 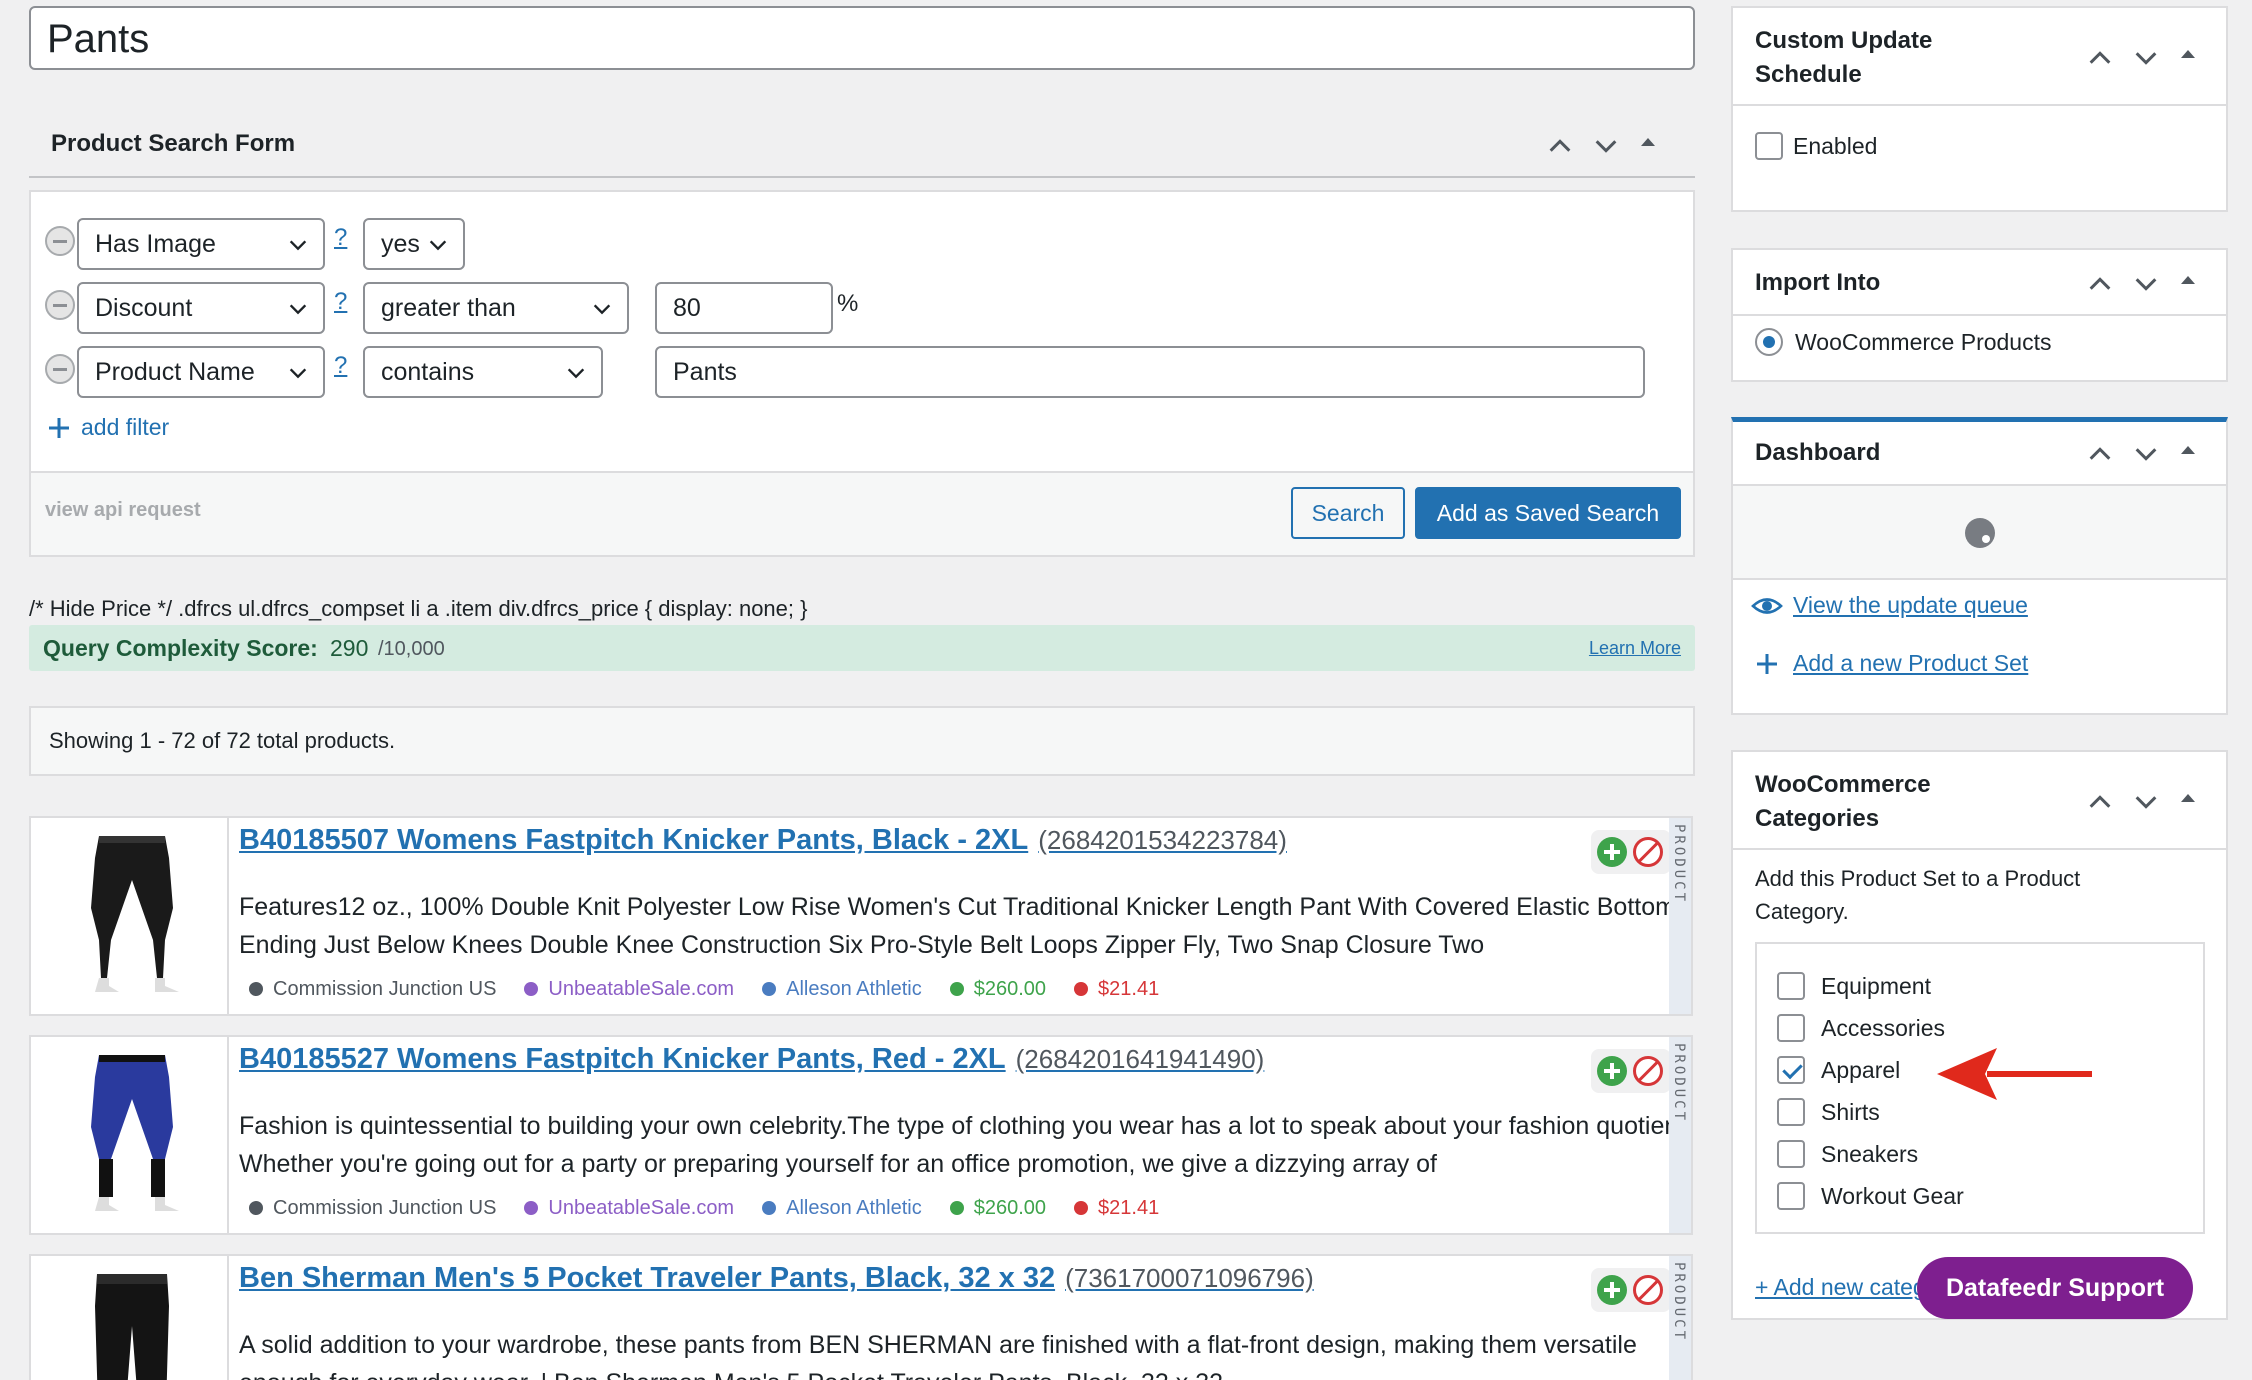 What do you see at coordinates (1680, 1318) in the screenshot?
I see `product-type-strip: PRODUCT` at bounding box center [1680, 1318].